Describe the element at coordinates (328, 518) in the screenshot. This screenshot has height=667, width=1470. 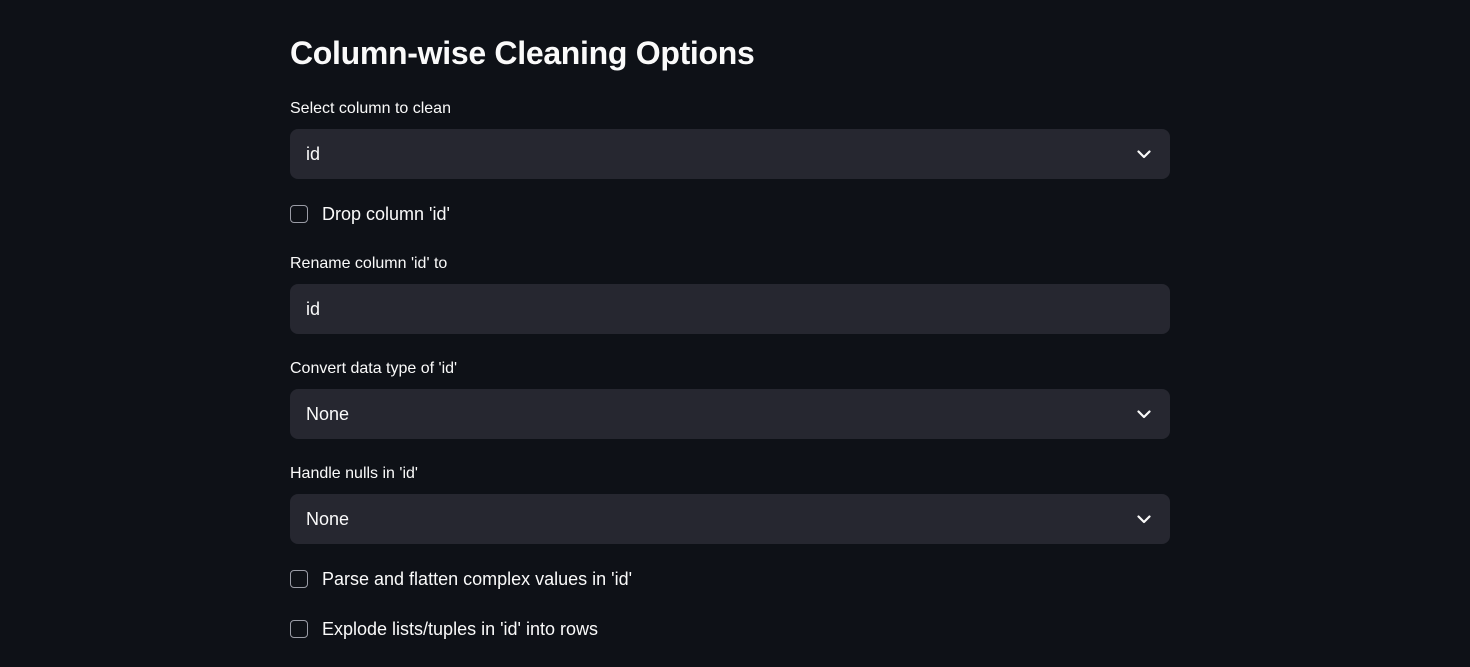
I see `handle-nulls-value: None` at that location.